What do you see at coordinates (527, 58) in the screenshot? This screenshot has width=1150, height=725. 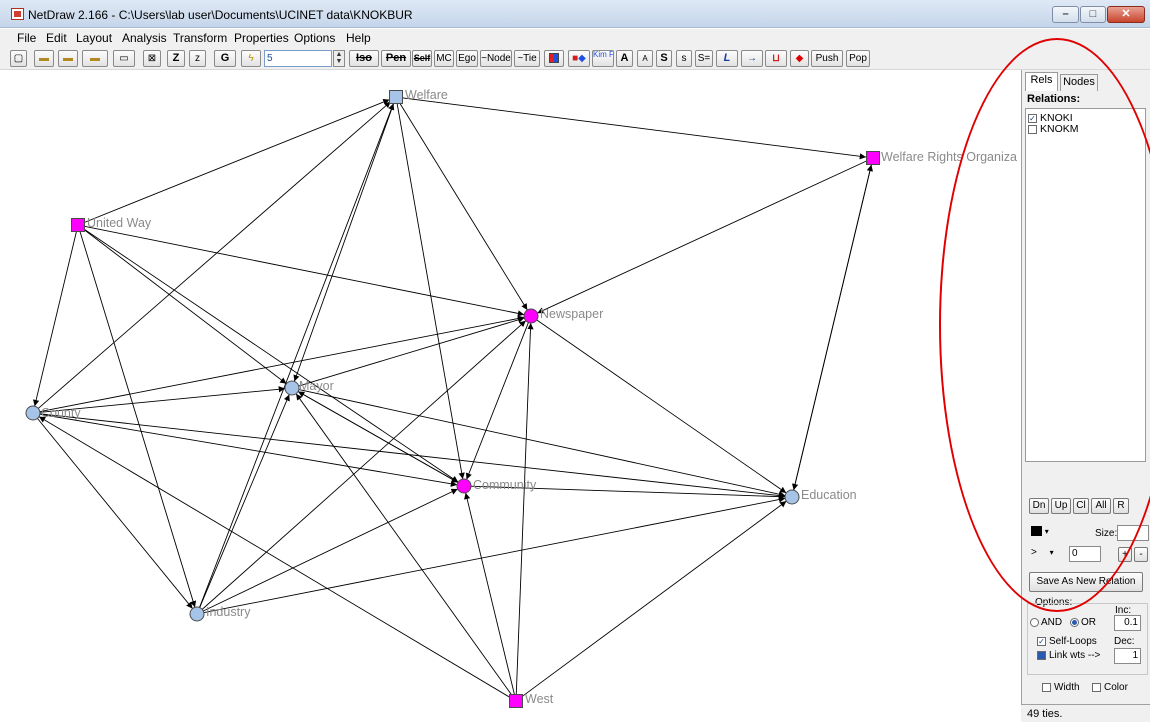 I see `tie-filter-button: ~Tie` at bounding box center [527, 58].